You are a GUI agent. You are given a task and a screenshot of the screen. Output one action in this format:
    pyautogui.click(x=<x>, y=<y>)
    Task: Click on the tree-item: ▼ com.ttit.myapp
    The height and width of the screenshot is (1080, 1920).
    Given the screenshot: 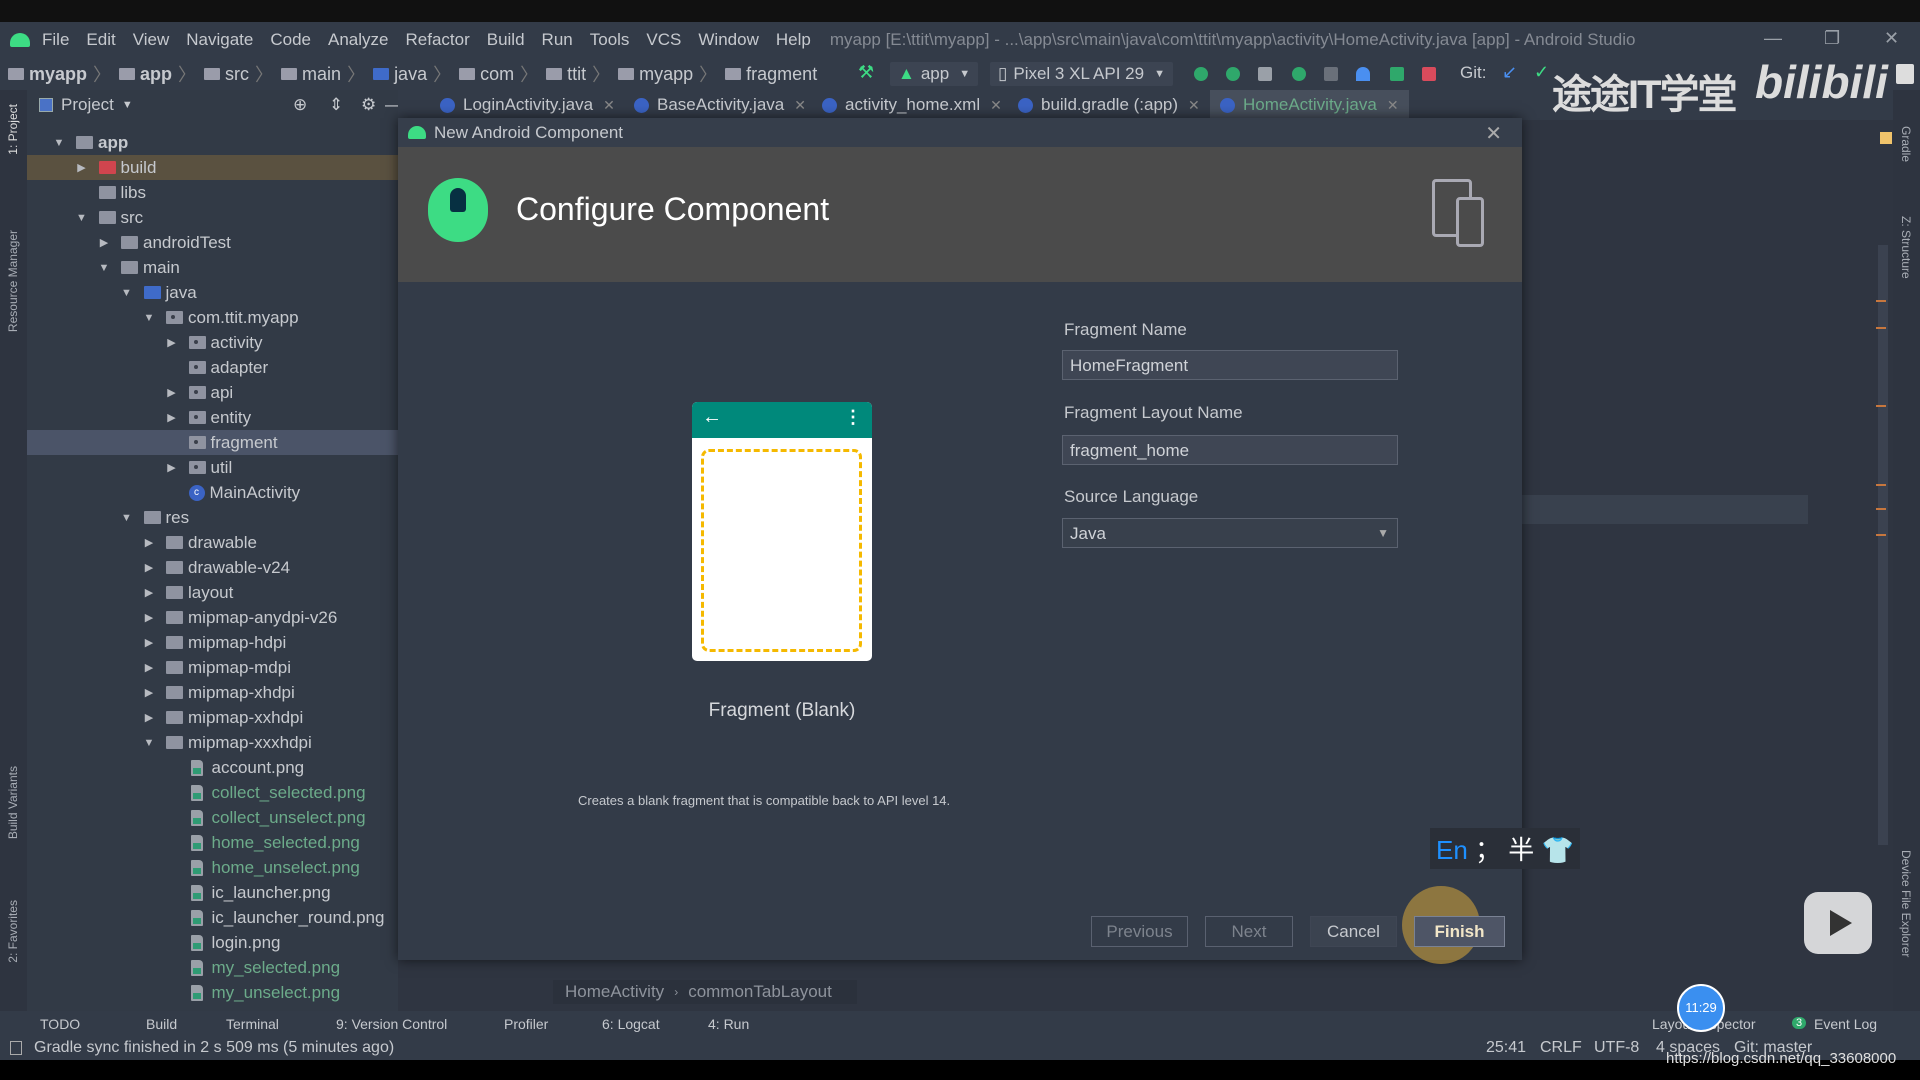 What is the action you would take?
    pyautogui.click(x=212, y=317)
    